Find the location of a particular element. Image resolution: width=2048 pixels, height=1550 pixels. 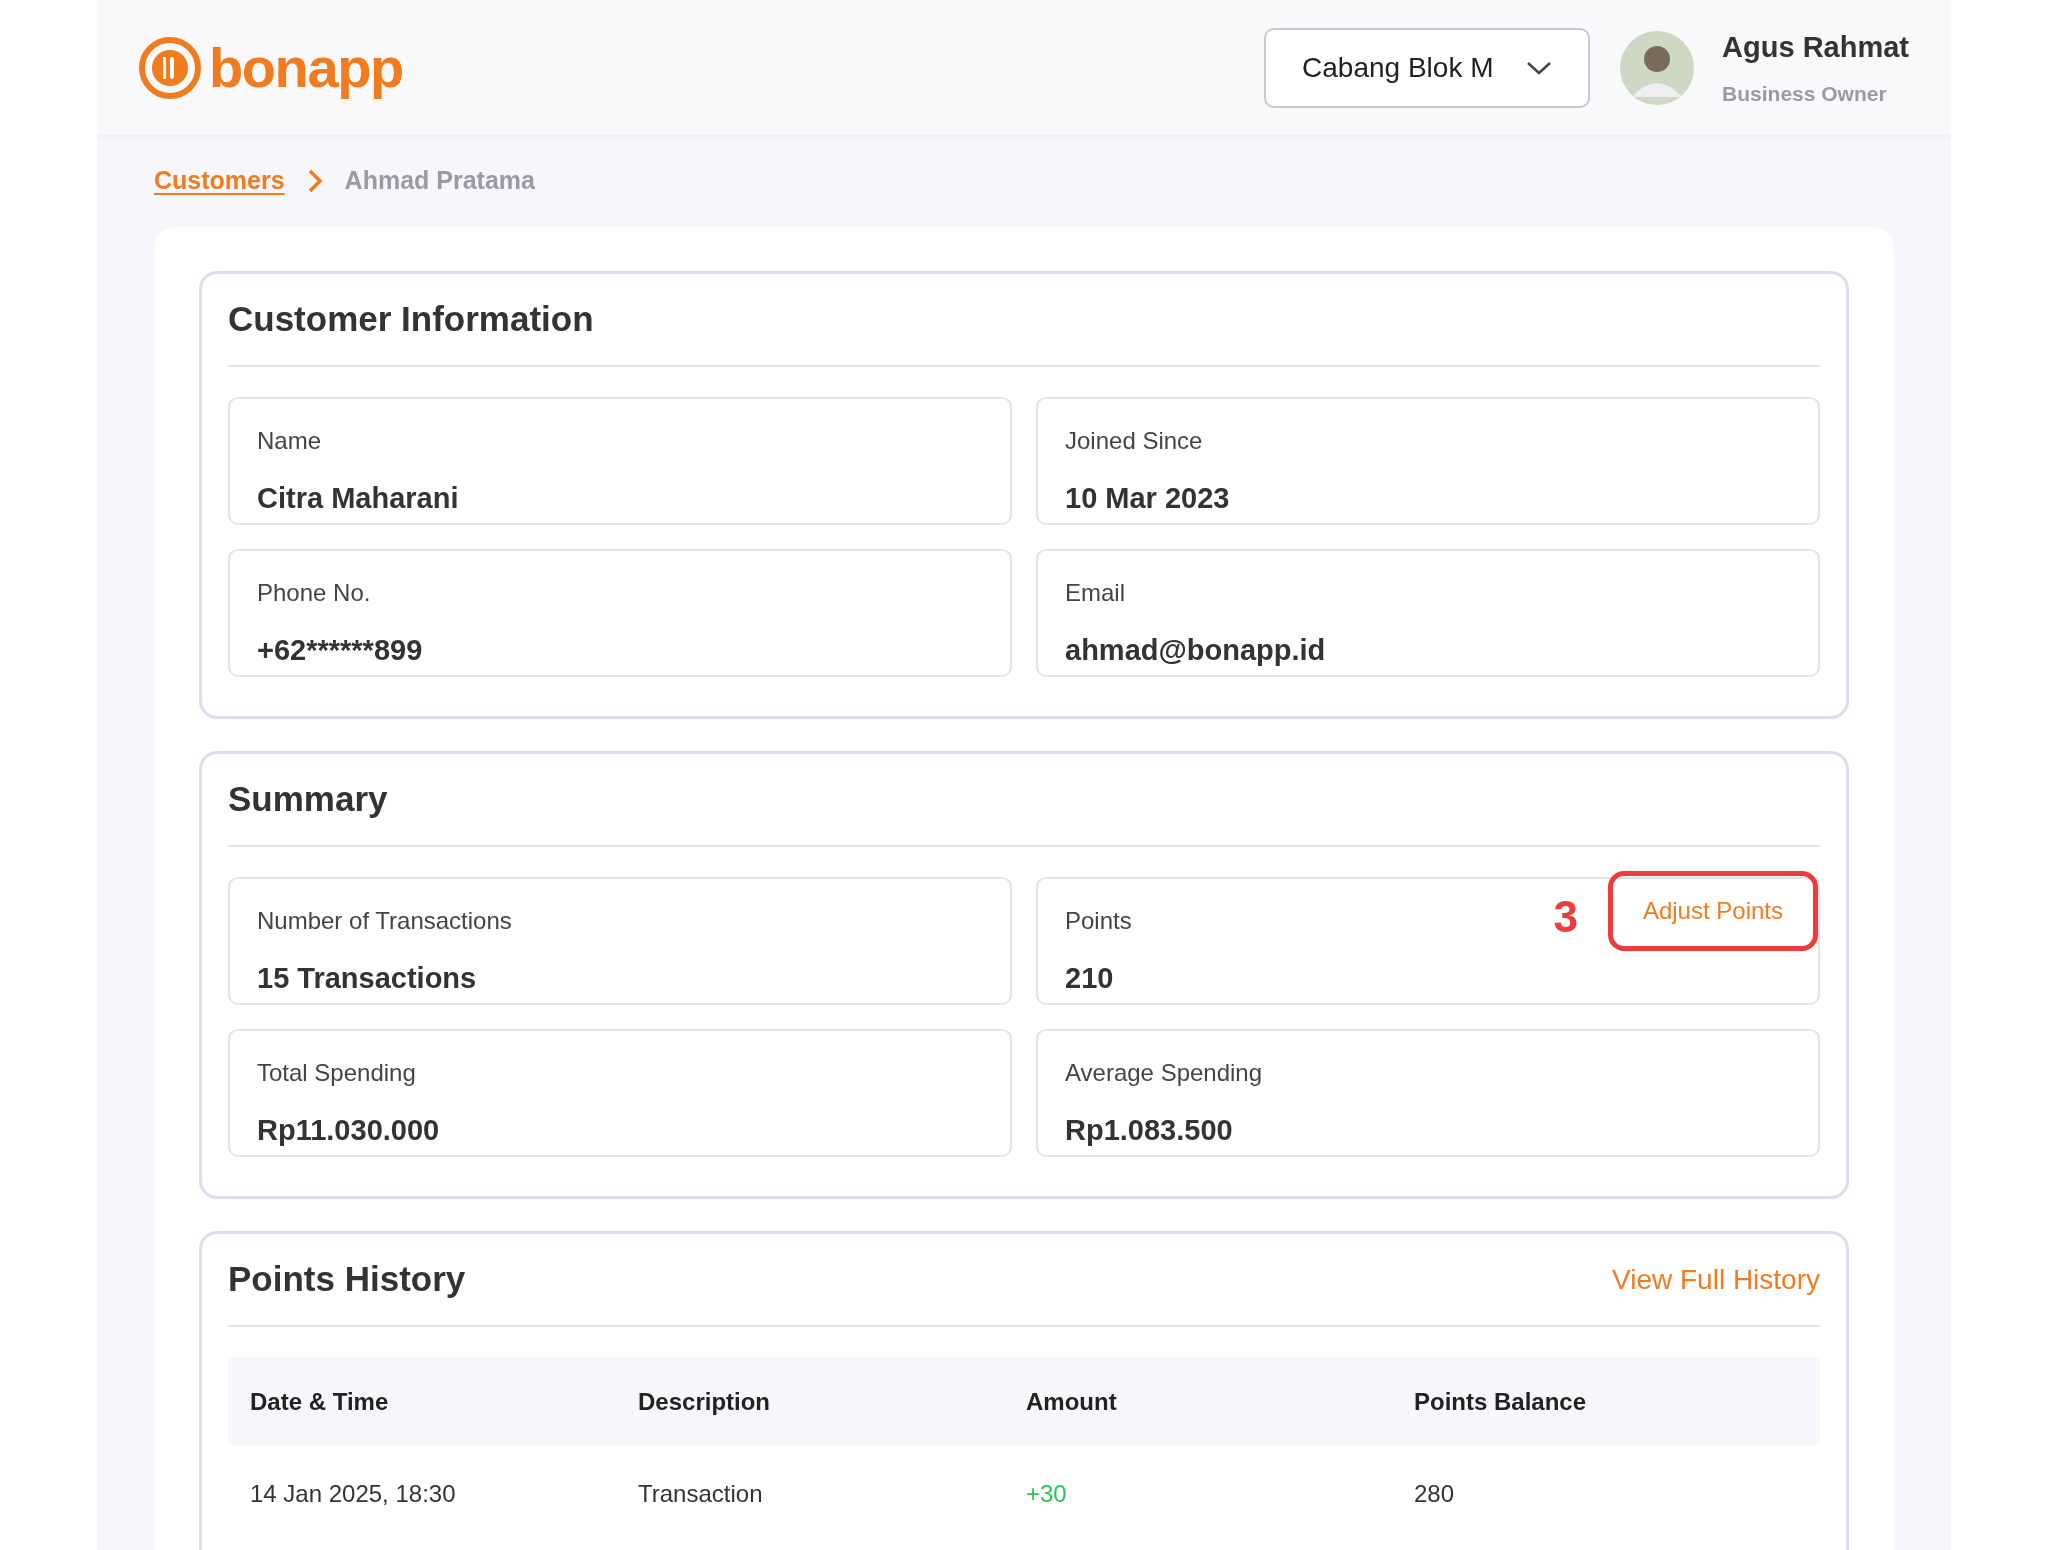

field-label: Average Spending is located at coordinates (1164, 1073).